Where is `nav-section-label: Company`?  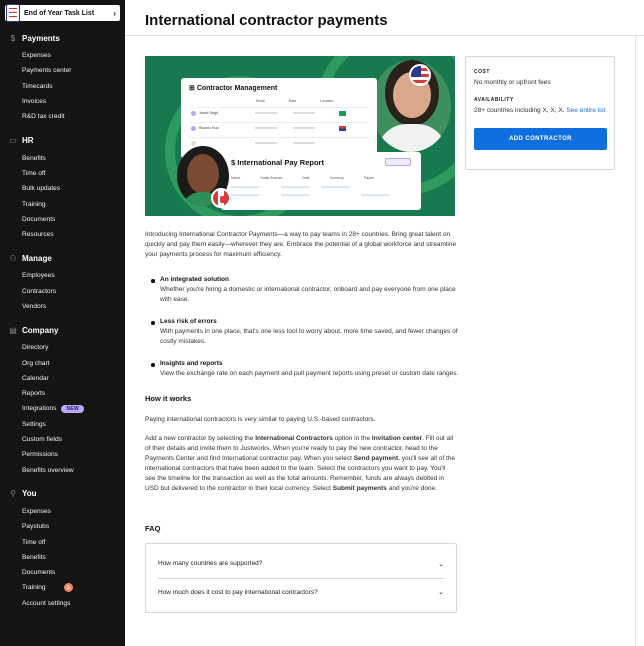
nav-section-label: Company is located at coordinates (40, 330).